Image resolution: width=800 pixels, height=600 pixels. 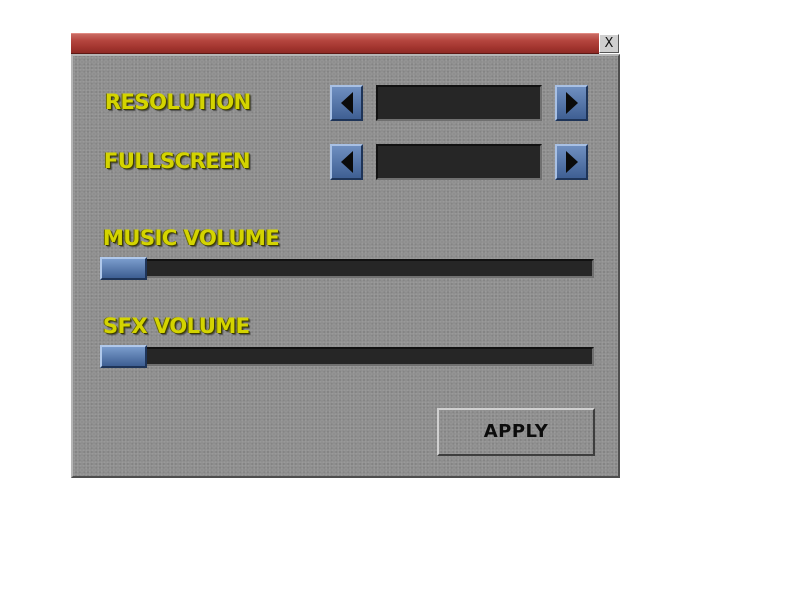 I want to click on resolution-prev-button, so click(x=346, y=103).